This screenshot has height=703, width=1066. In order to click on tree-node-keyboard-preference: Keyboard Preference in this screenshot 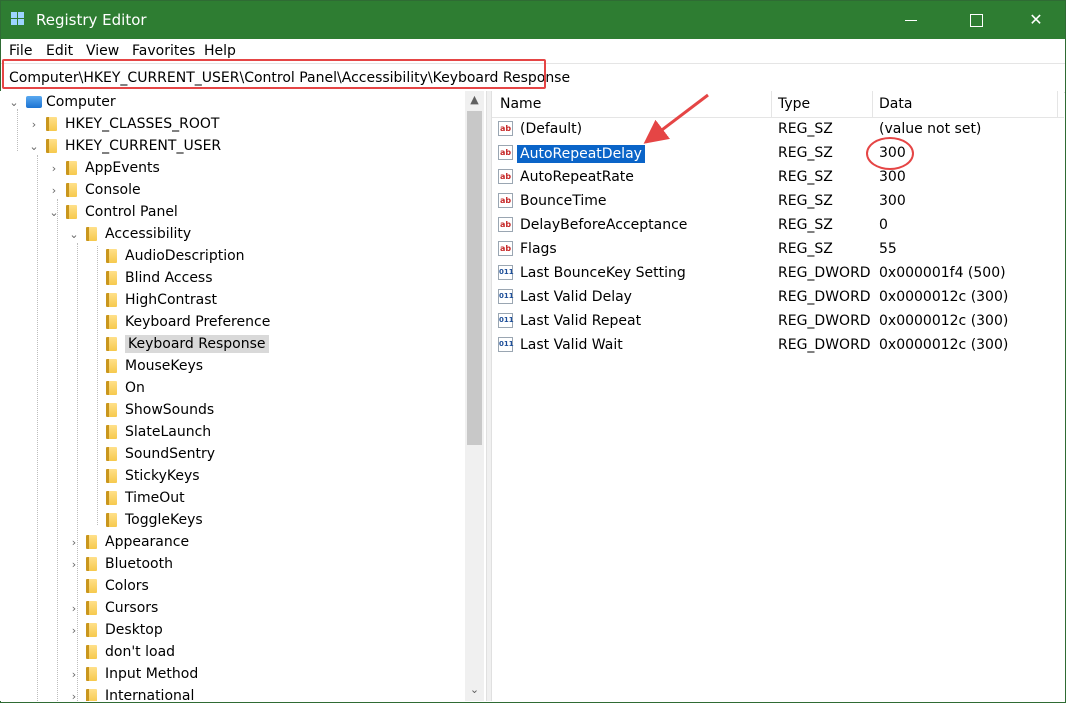, I will do `click(188, 322)`.